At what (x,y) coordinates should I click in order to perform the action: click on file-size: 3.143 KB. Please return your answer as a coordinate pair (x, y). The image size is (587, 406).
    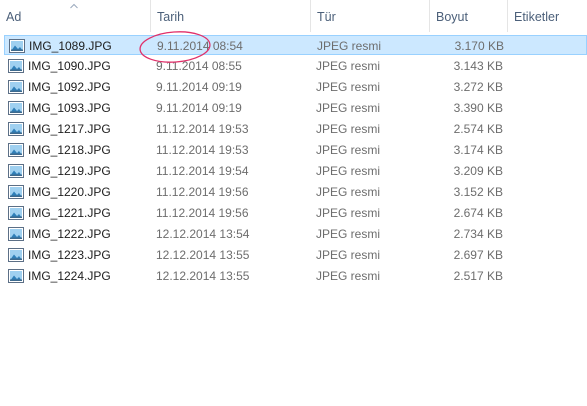
    Looking at the image, I should click on (478, 66).